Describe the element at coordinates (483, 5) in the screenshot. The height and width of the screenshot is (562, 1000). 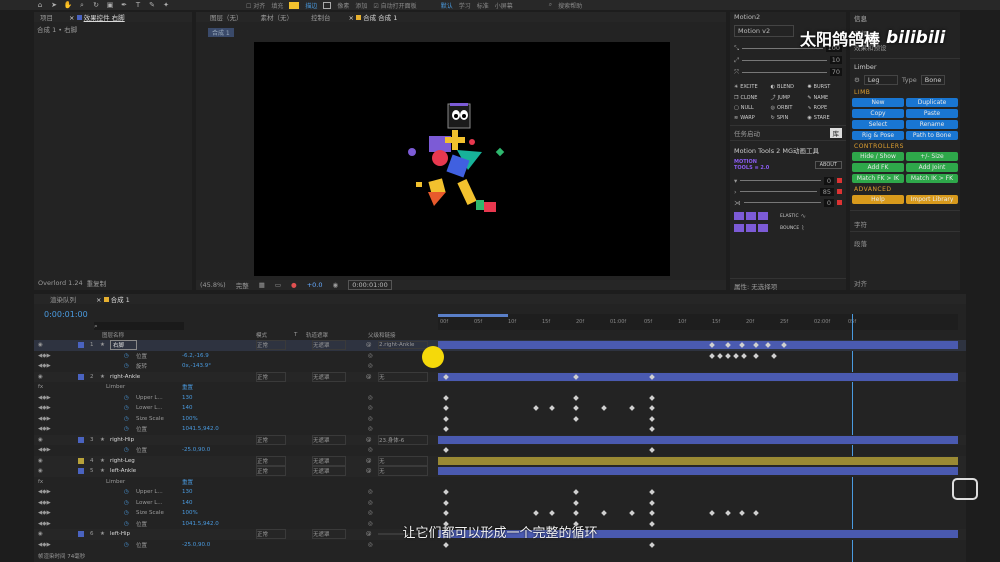
I see `ws-standard: 标准` at that location.